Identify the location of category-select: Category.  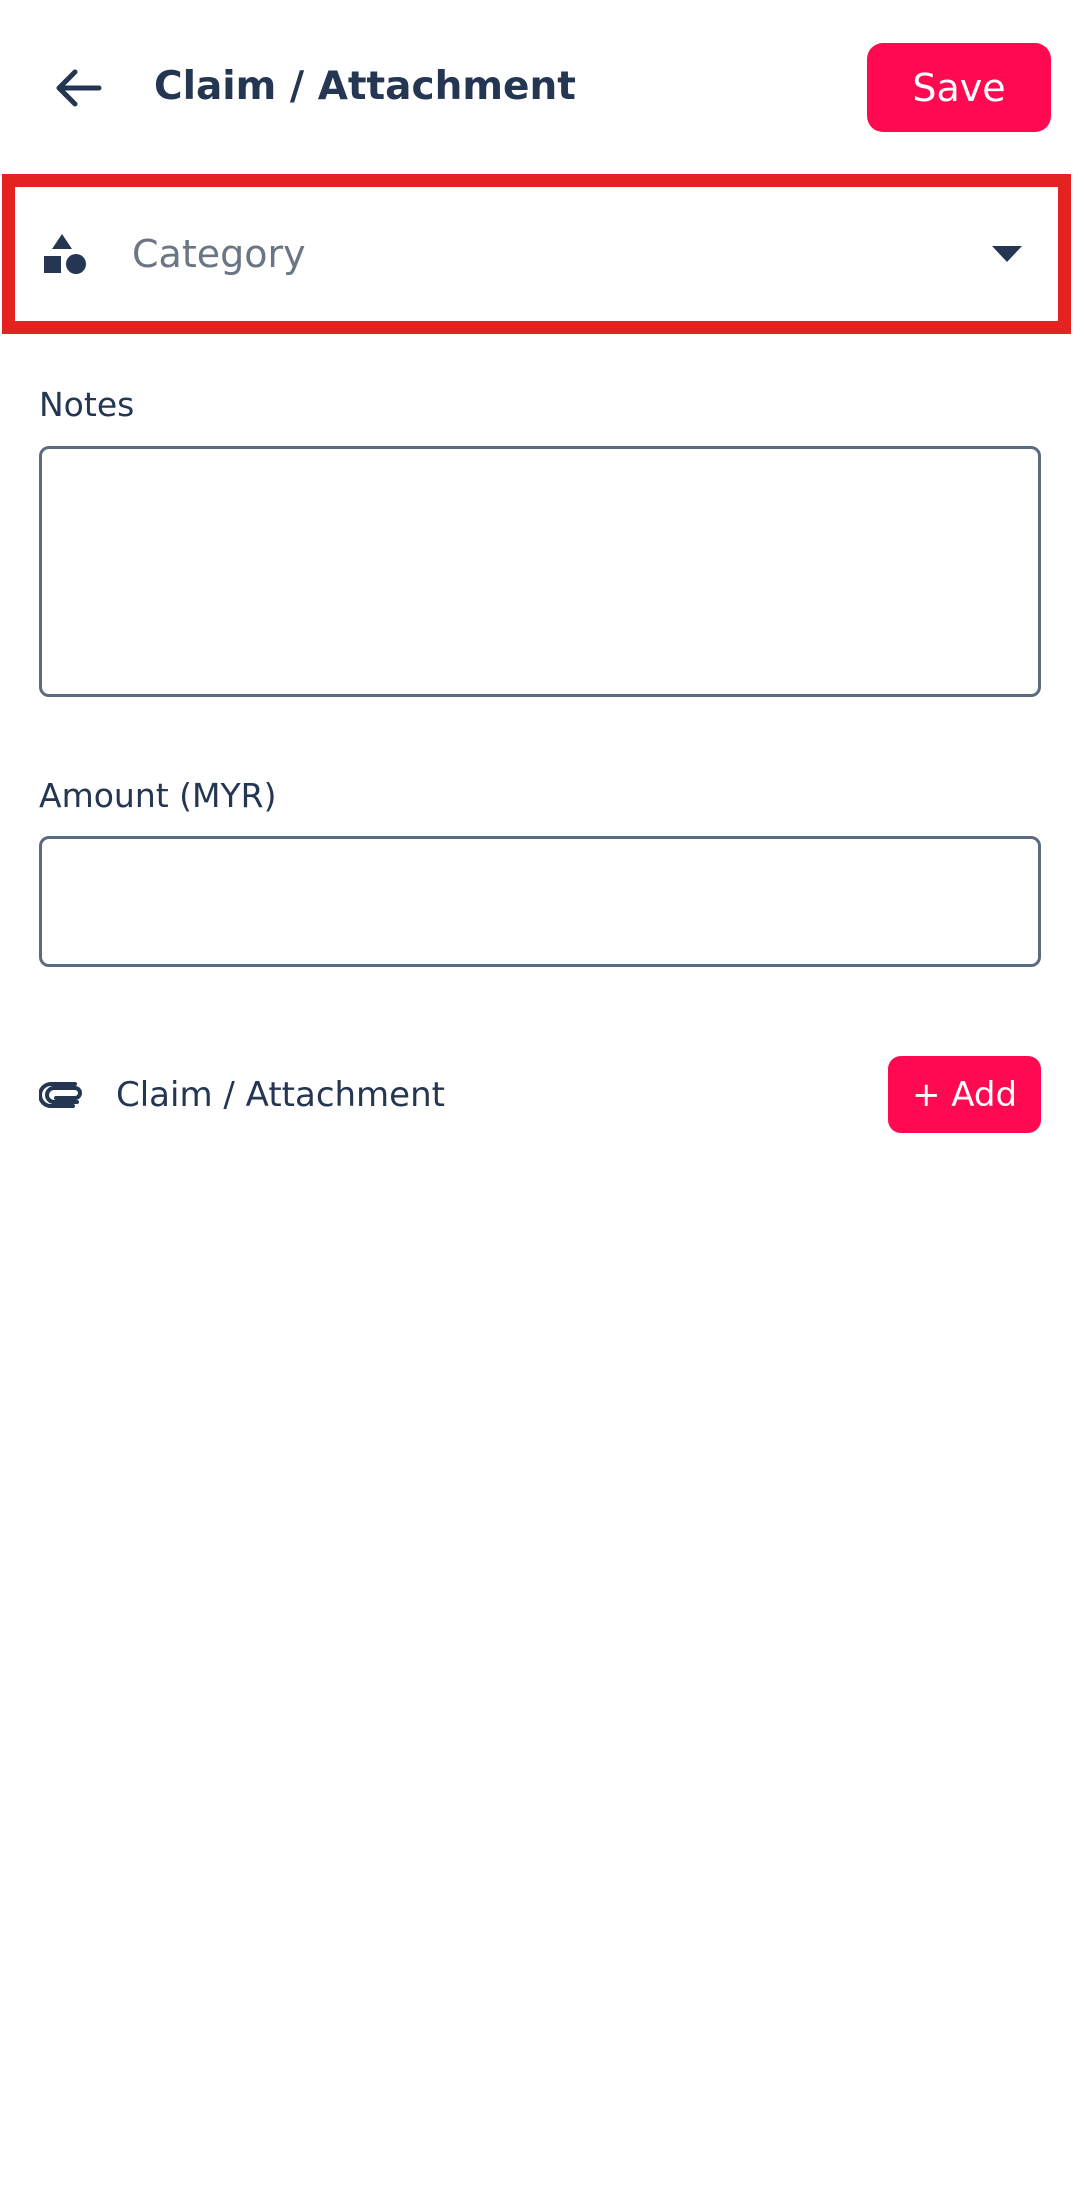
(536, 254).